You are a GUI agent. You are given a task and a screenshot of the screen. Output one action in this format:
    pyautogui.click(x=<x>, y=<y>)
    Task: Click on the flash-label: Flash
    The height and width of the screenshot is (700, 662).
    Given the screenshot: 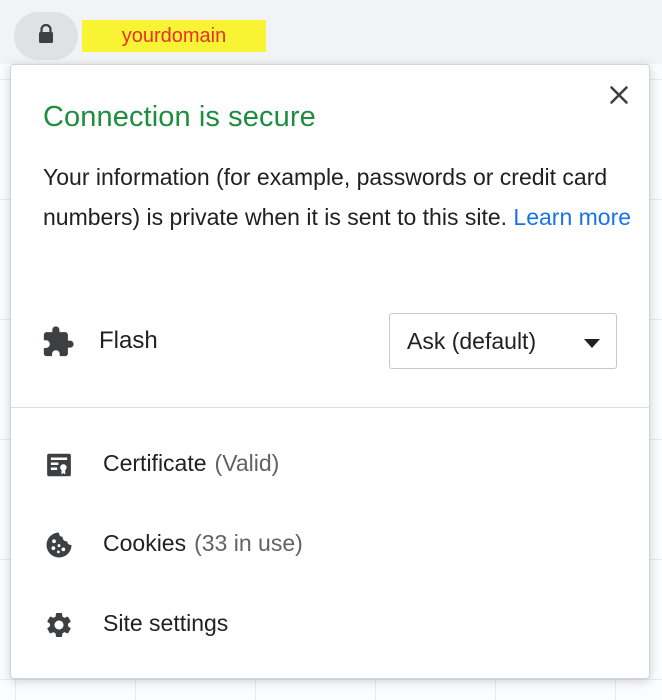 What is the action you would take?
    pyautogui.click(x=128, y=340)
    